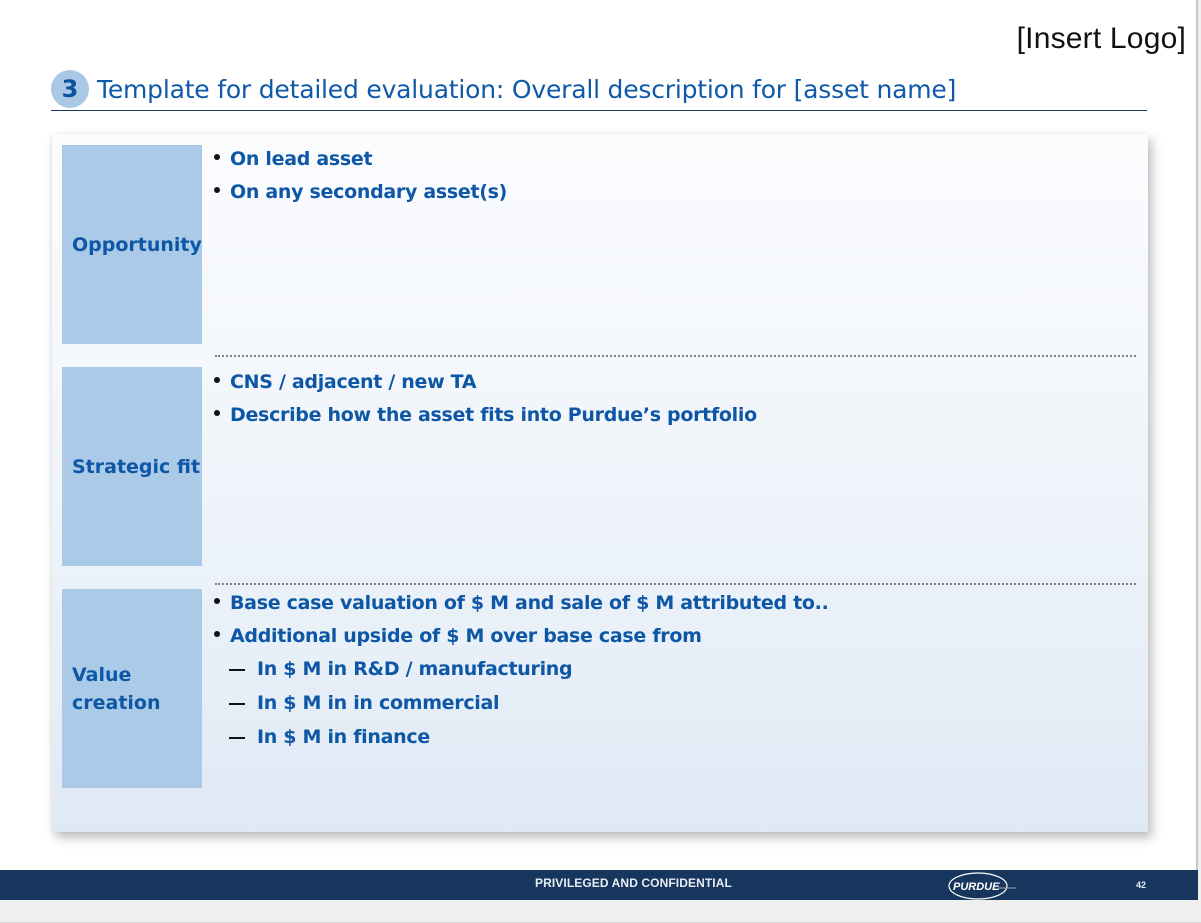 This screenshot has height=923, width=1201. I want to click on sub-bullet-text: In $ M in finance, so click(343, 737).